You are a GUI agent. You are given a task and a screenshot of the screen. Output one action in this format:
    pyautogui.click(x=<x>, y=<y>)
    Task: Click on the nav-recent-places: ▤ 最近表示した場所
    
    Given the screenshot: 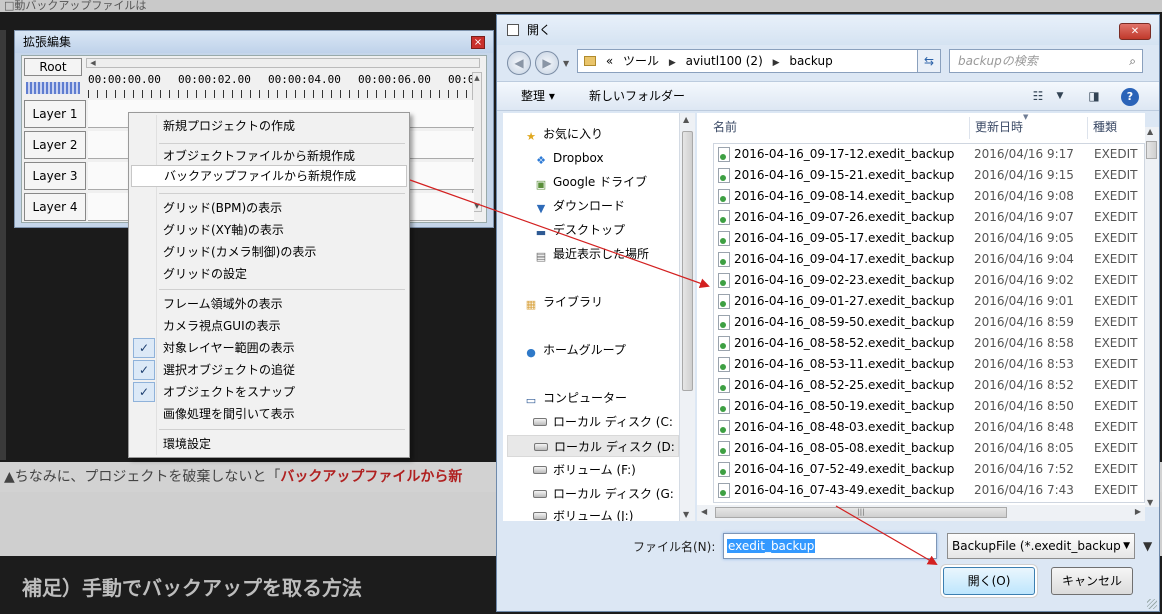 What is the action you would take?
    pyautogui.click(x=591, y=254)
    